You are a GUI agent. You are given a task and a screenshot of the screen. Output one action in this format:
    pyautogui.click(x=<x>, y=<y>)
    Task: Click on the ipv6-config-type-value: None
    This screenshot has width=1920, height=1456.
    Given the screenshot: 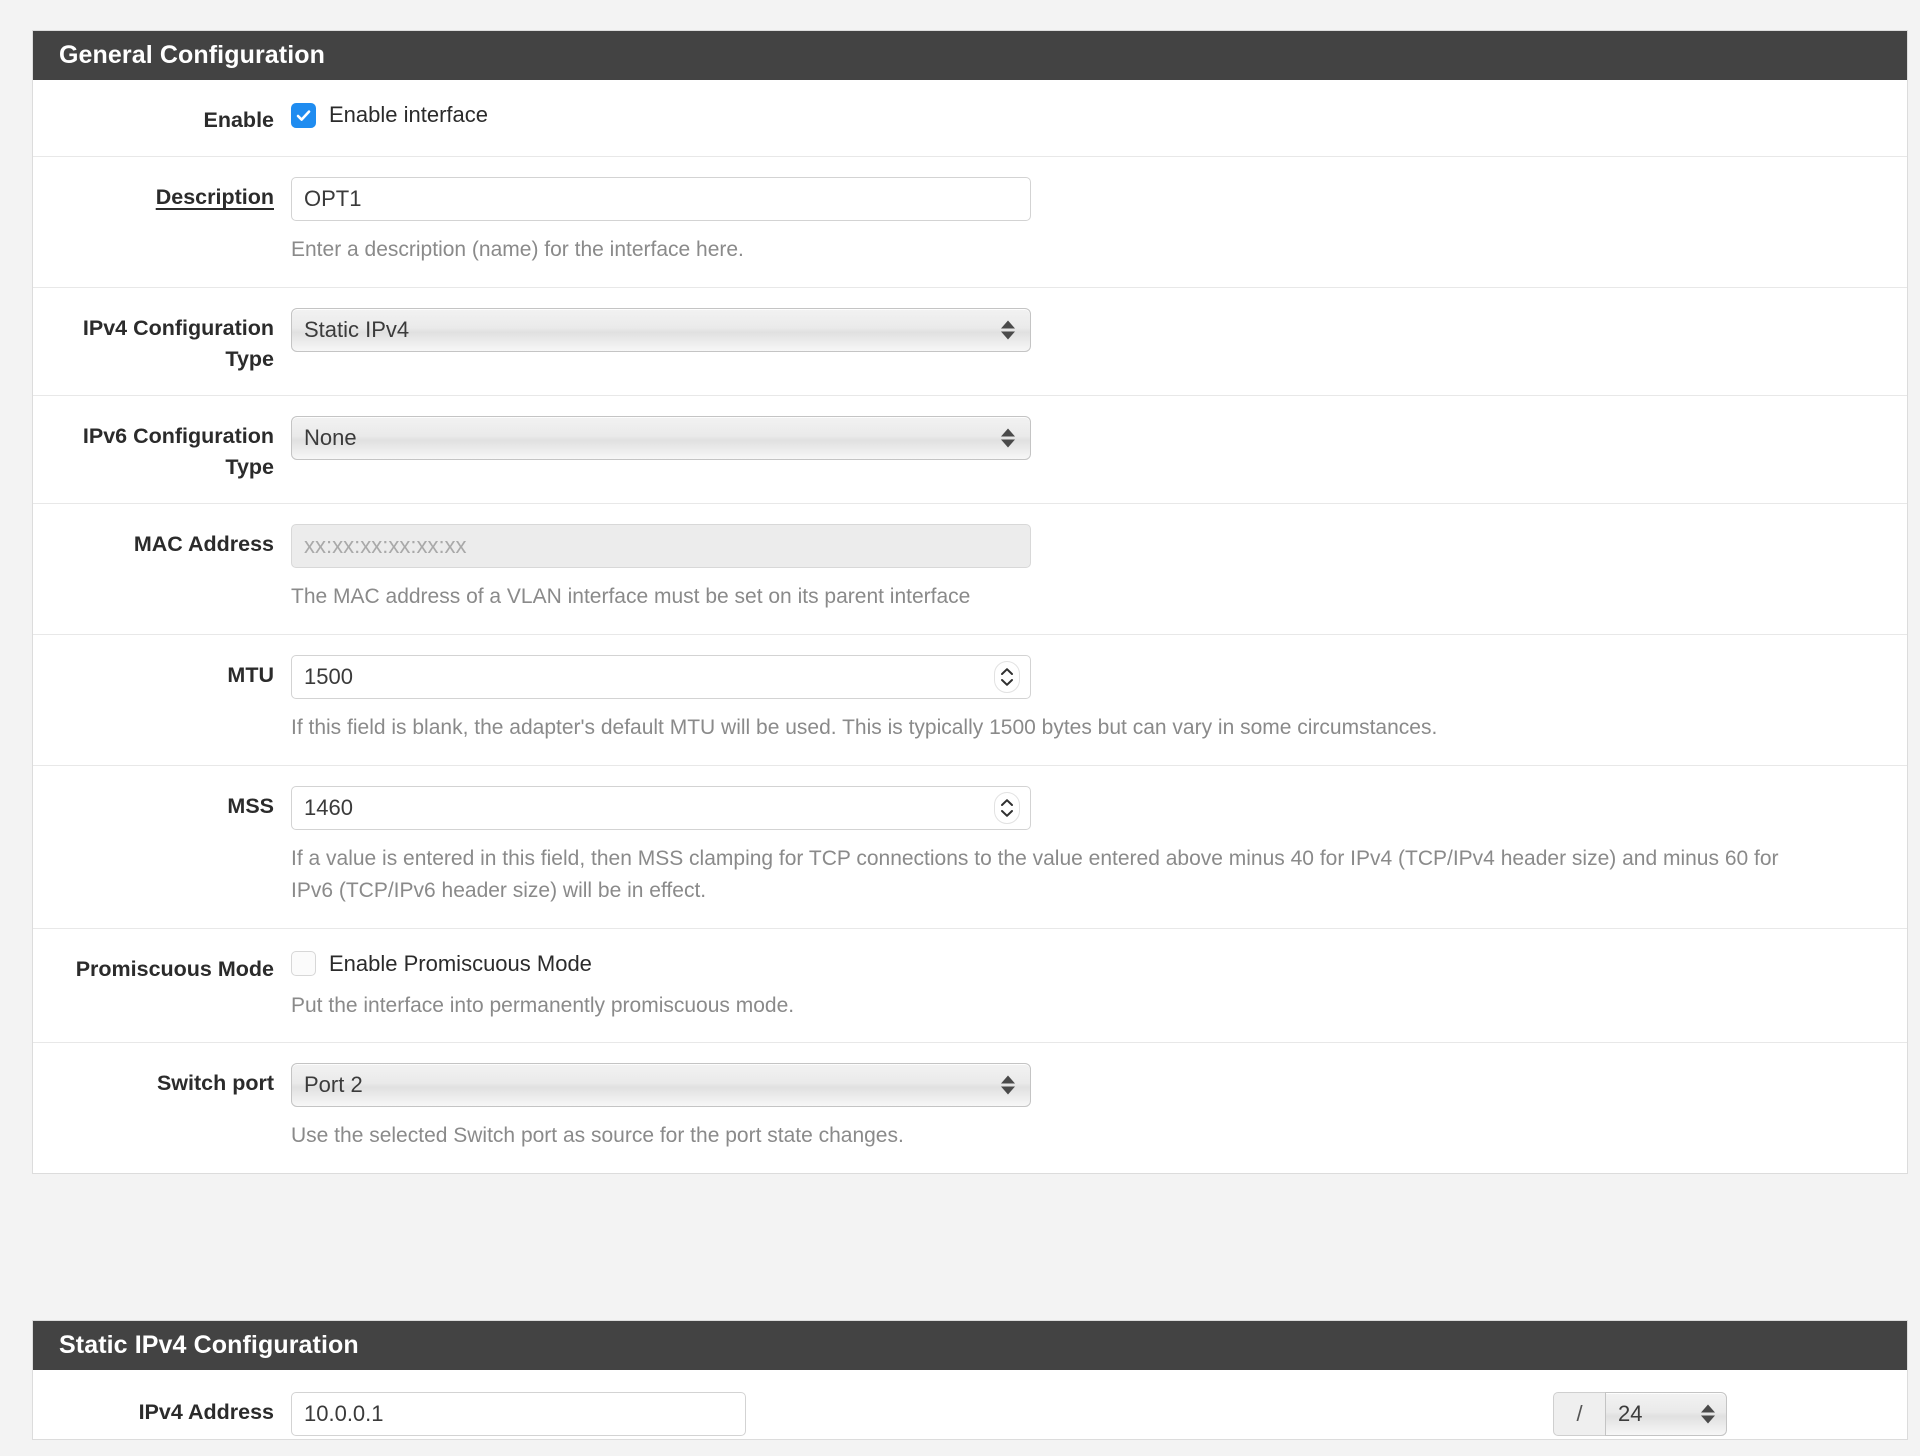 What is the action you would take?
    pyautogui.click(x=661, y=438)
    